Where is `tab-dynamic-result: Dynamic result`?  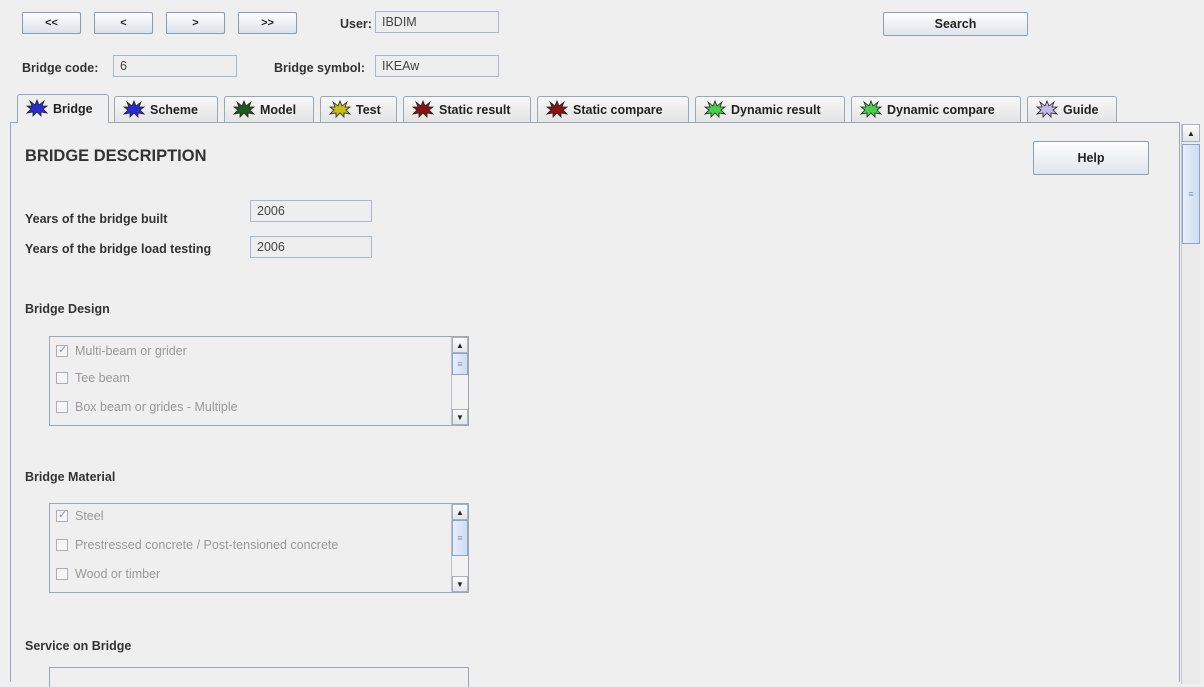 tab-dynamic-result: Dynamic result is located at coordinates (770, 109).